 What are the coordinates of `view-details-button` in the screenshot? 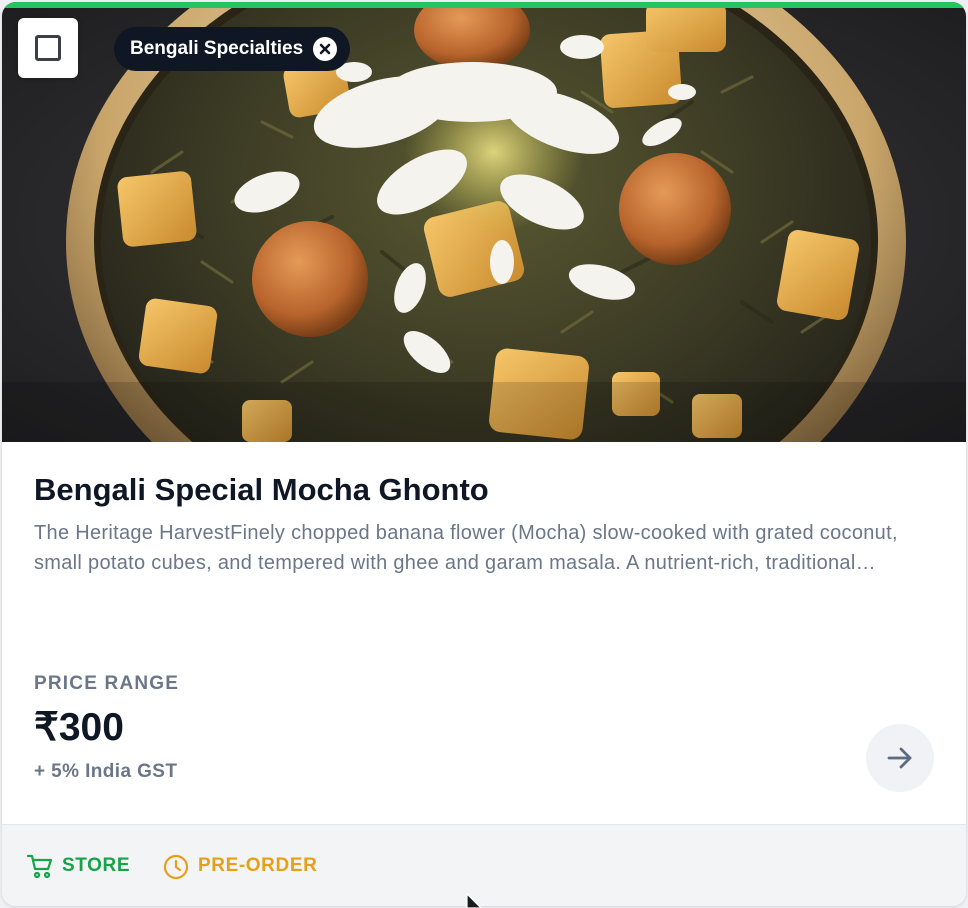 It's located at (900, 758).